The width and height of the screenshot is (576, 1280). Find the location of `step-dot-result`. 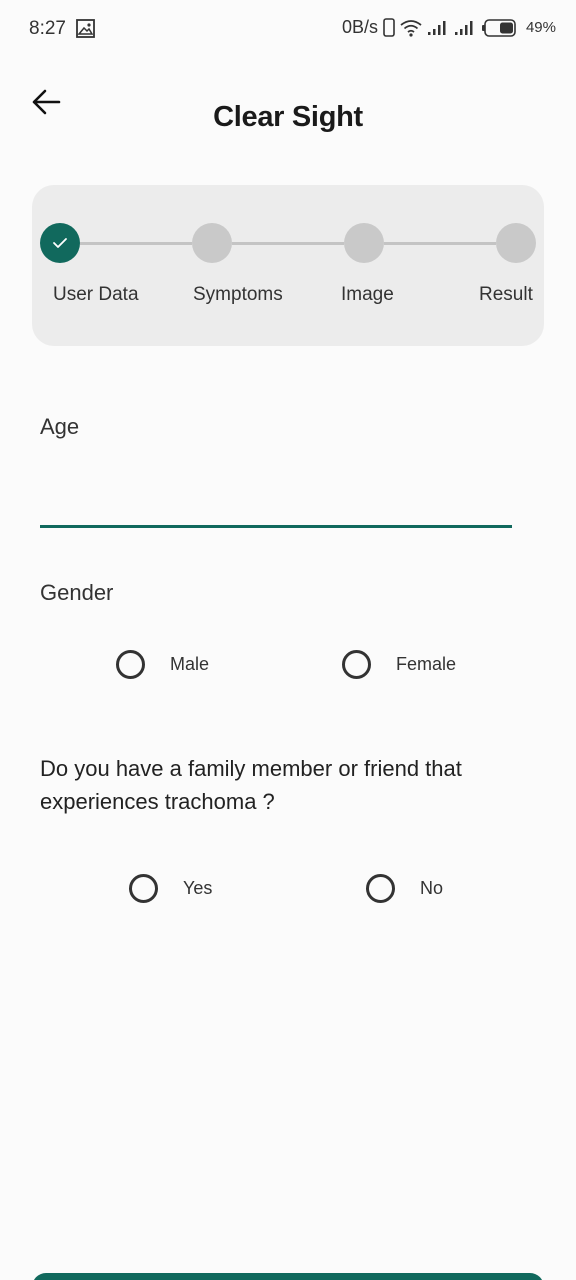

step-dot-result is located at coordinates (516, 243).